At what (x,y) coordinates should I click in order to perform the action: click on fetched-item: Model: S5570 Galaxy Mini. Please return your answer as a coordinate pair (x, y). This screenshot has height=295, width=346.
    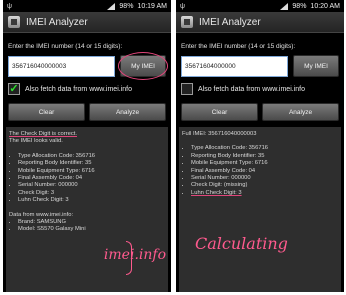
    Looking at the image, I should click on (91, 229).